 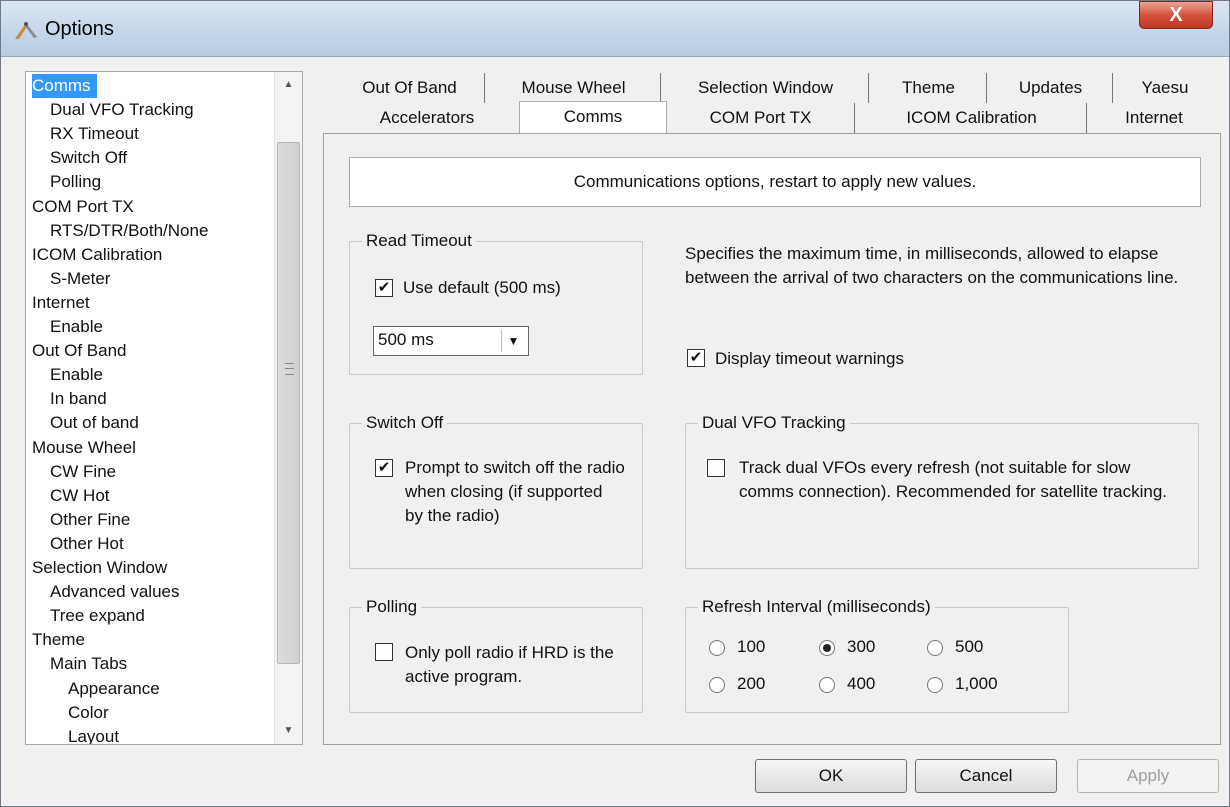 What do you see at coordinates (83, 207) in the screenshot?
I see `tree-item: COM Port TX` at bounding box center [83, 207].